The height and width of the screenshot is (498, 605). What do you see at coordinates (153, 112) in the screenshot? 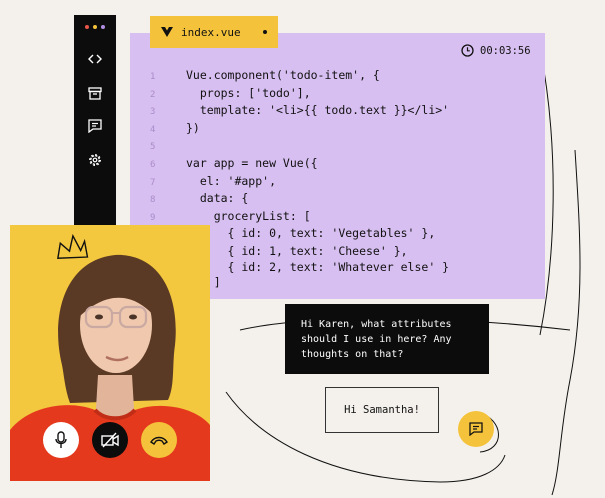
I see `line-number: 3` at bounding box center [153, 112].